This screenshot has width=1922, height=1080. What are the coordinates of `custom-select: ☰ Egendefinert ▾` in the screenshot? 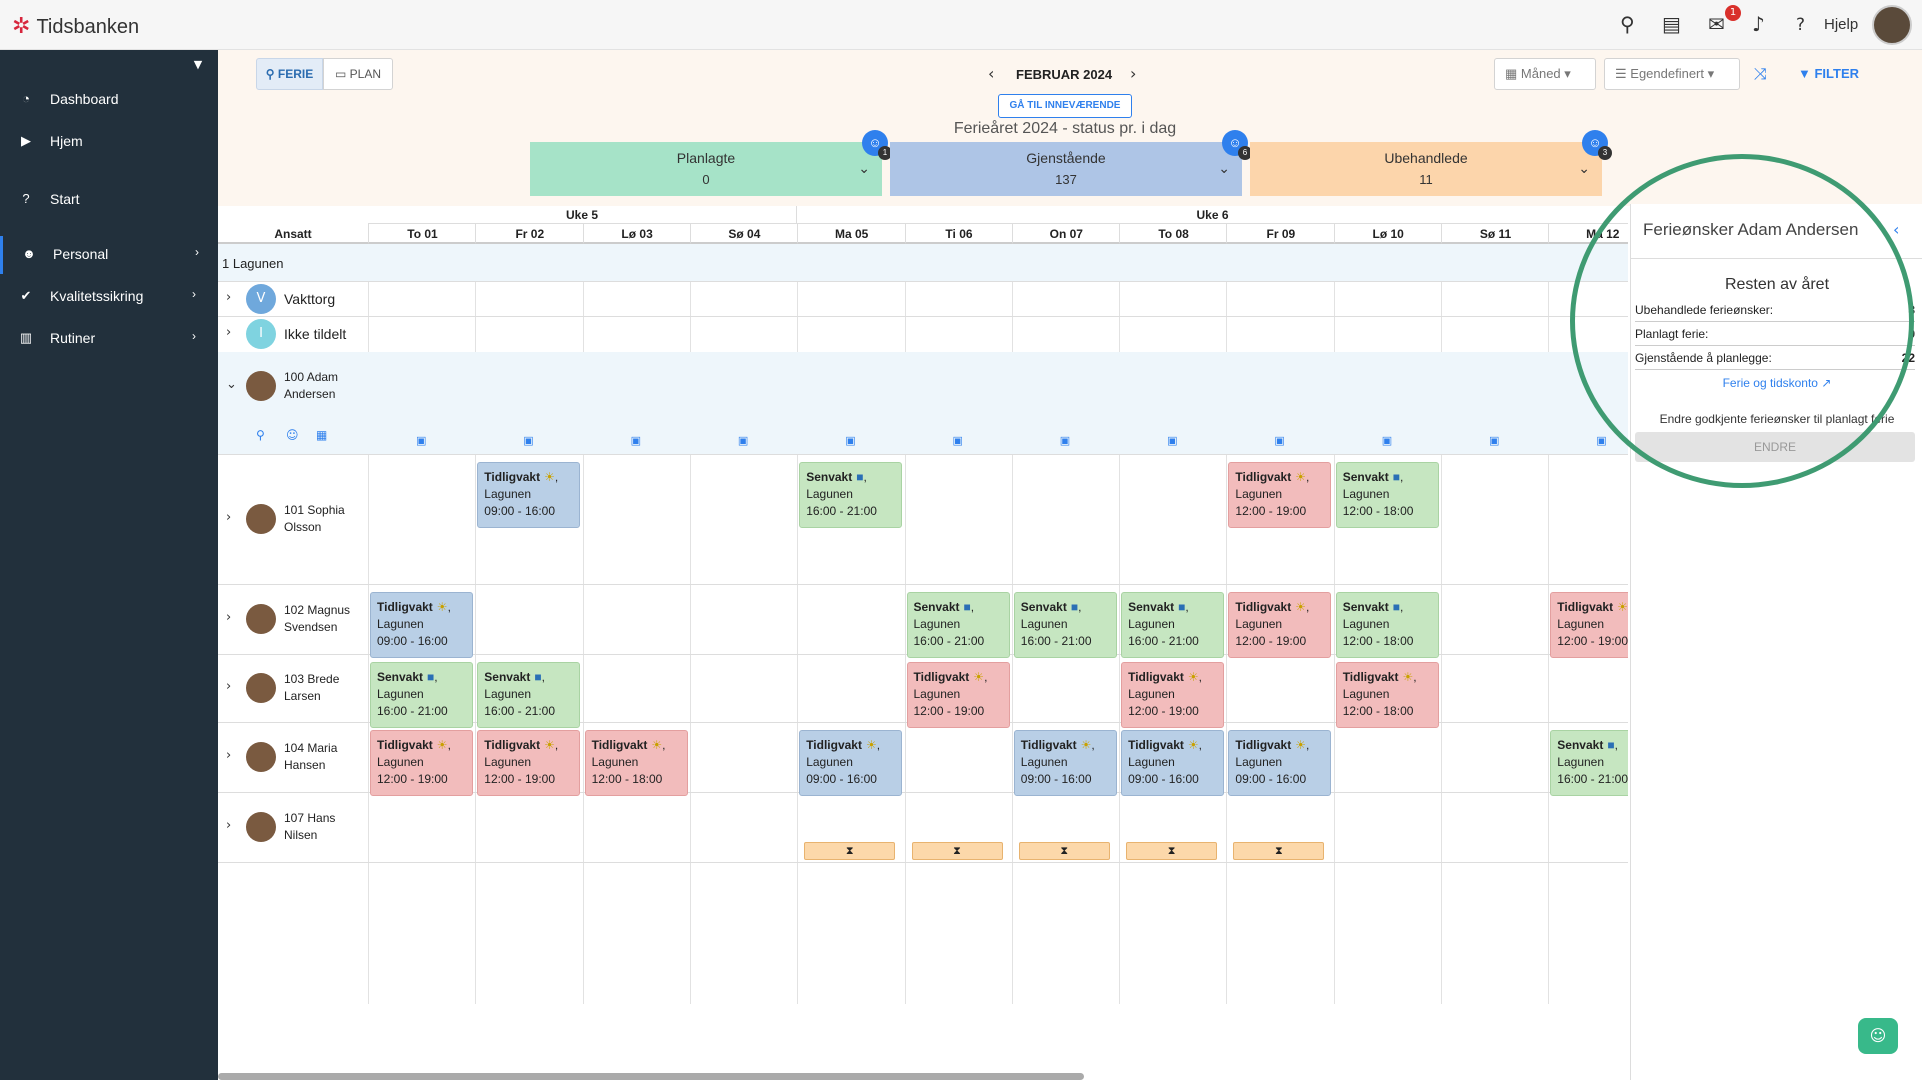 It's located at (1672, 74).